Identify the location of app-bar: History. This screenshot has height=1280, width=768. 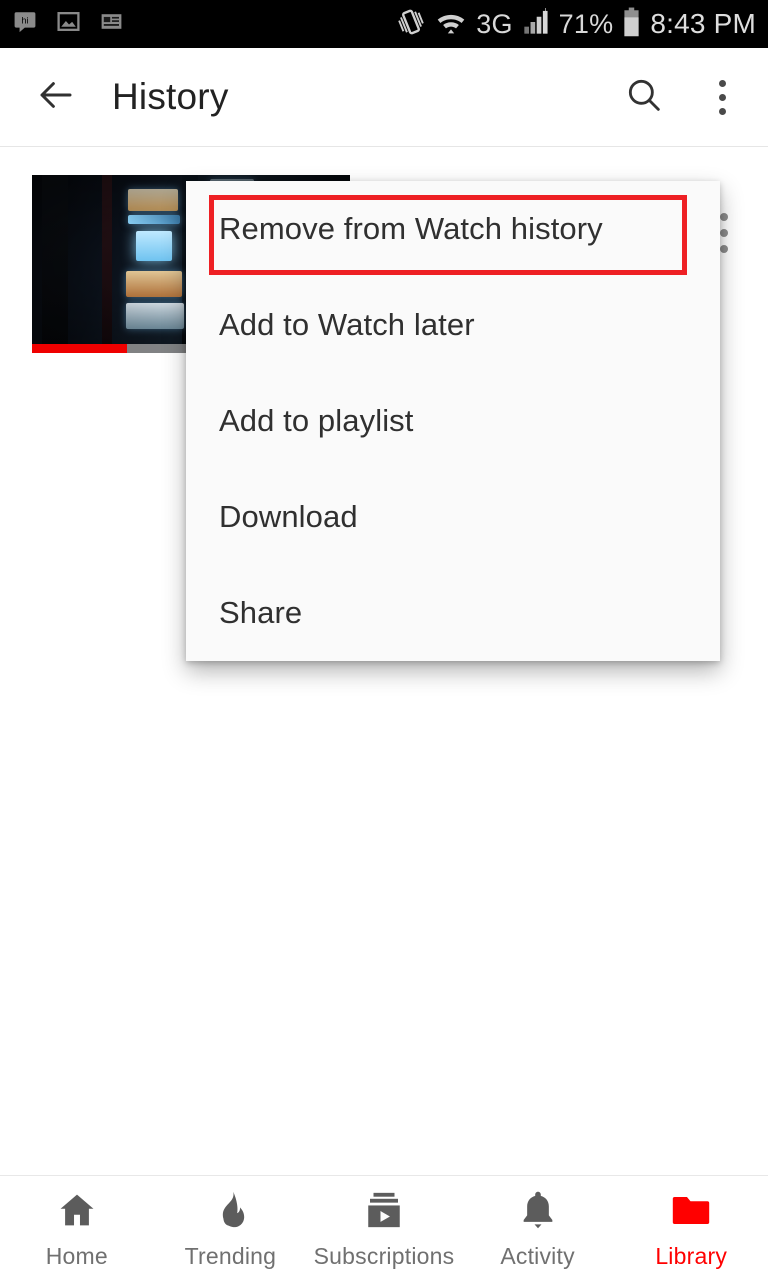
(384, 97).